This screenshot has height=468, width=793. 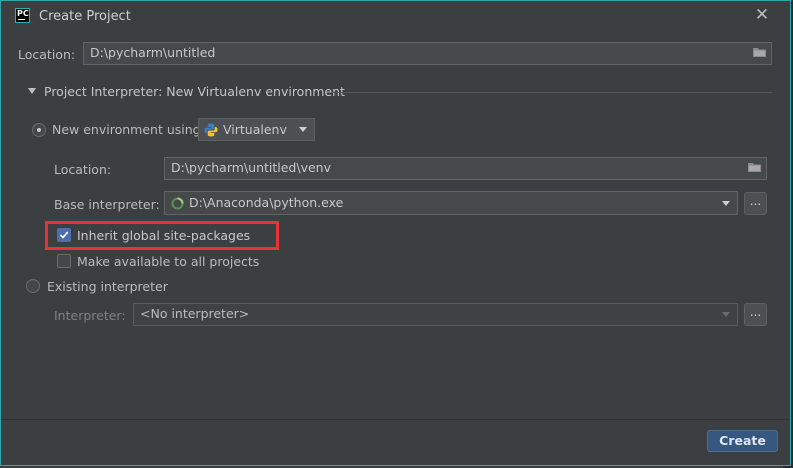 I want to click on location-label: Location:, so click(x=47, y=54).